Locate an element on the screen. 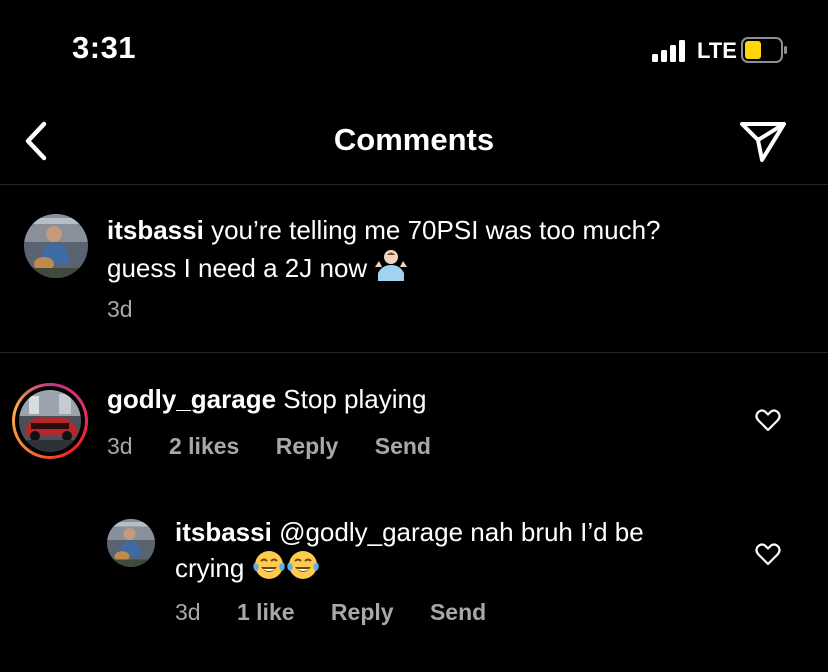 This screenshot has height=672, width=828. caption-meta: 3d is located at coordinates (120, 309).